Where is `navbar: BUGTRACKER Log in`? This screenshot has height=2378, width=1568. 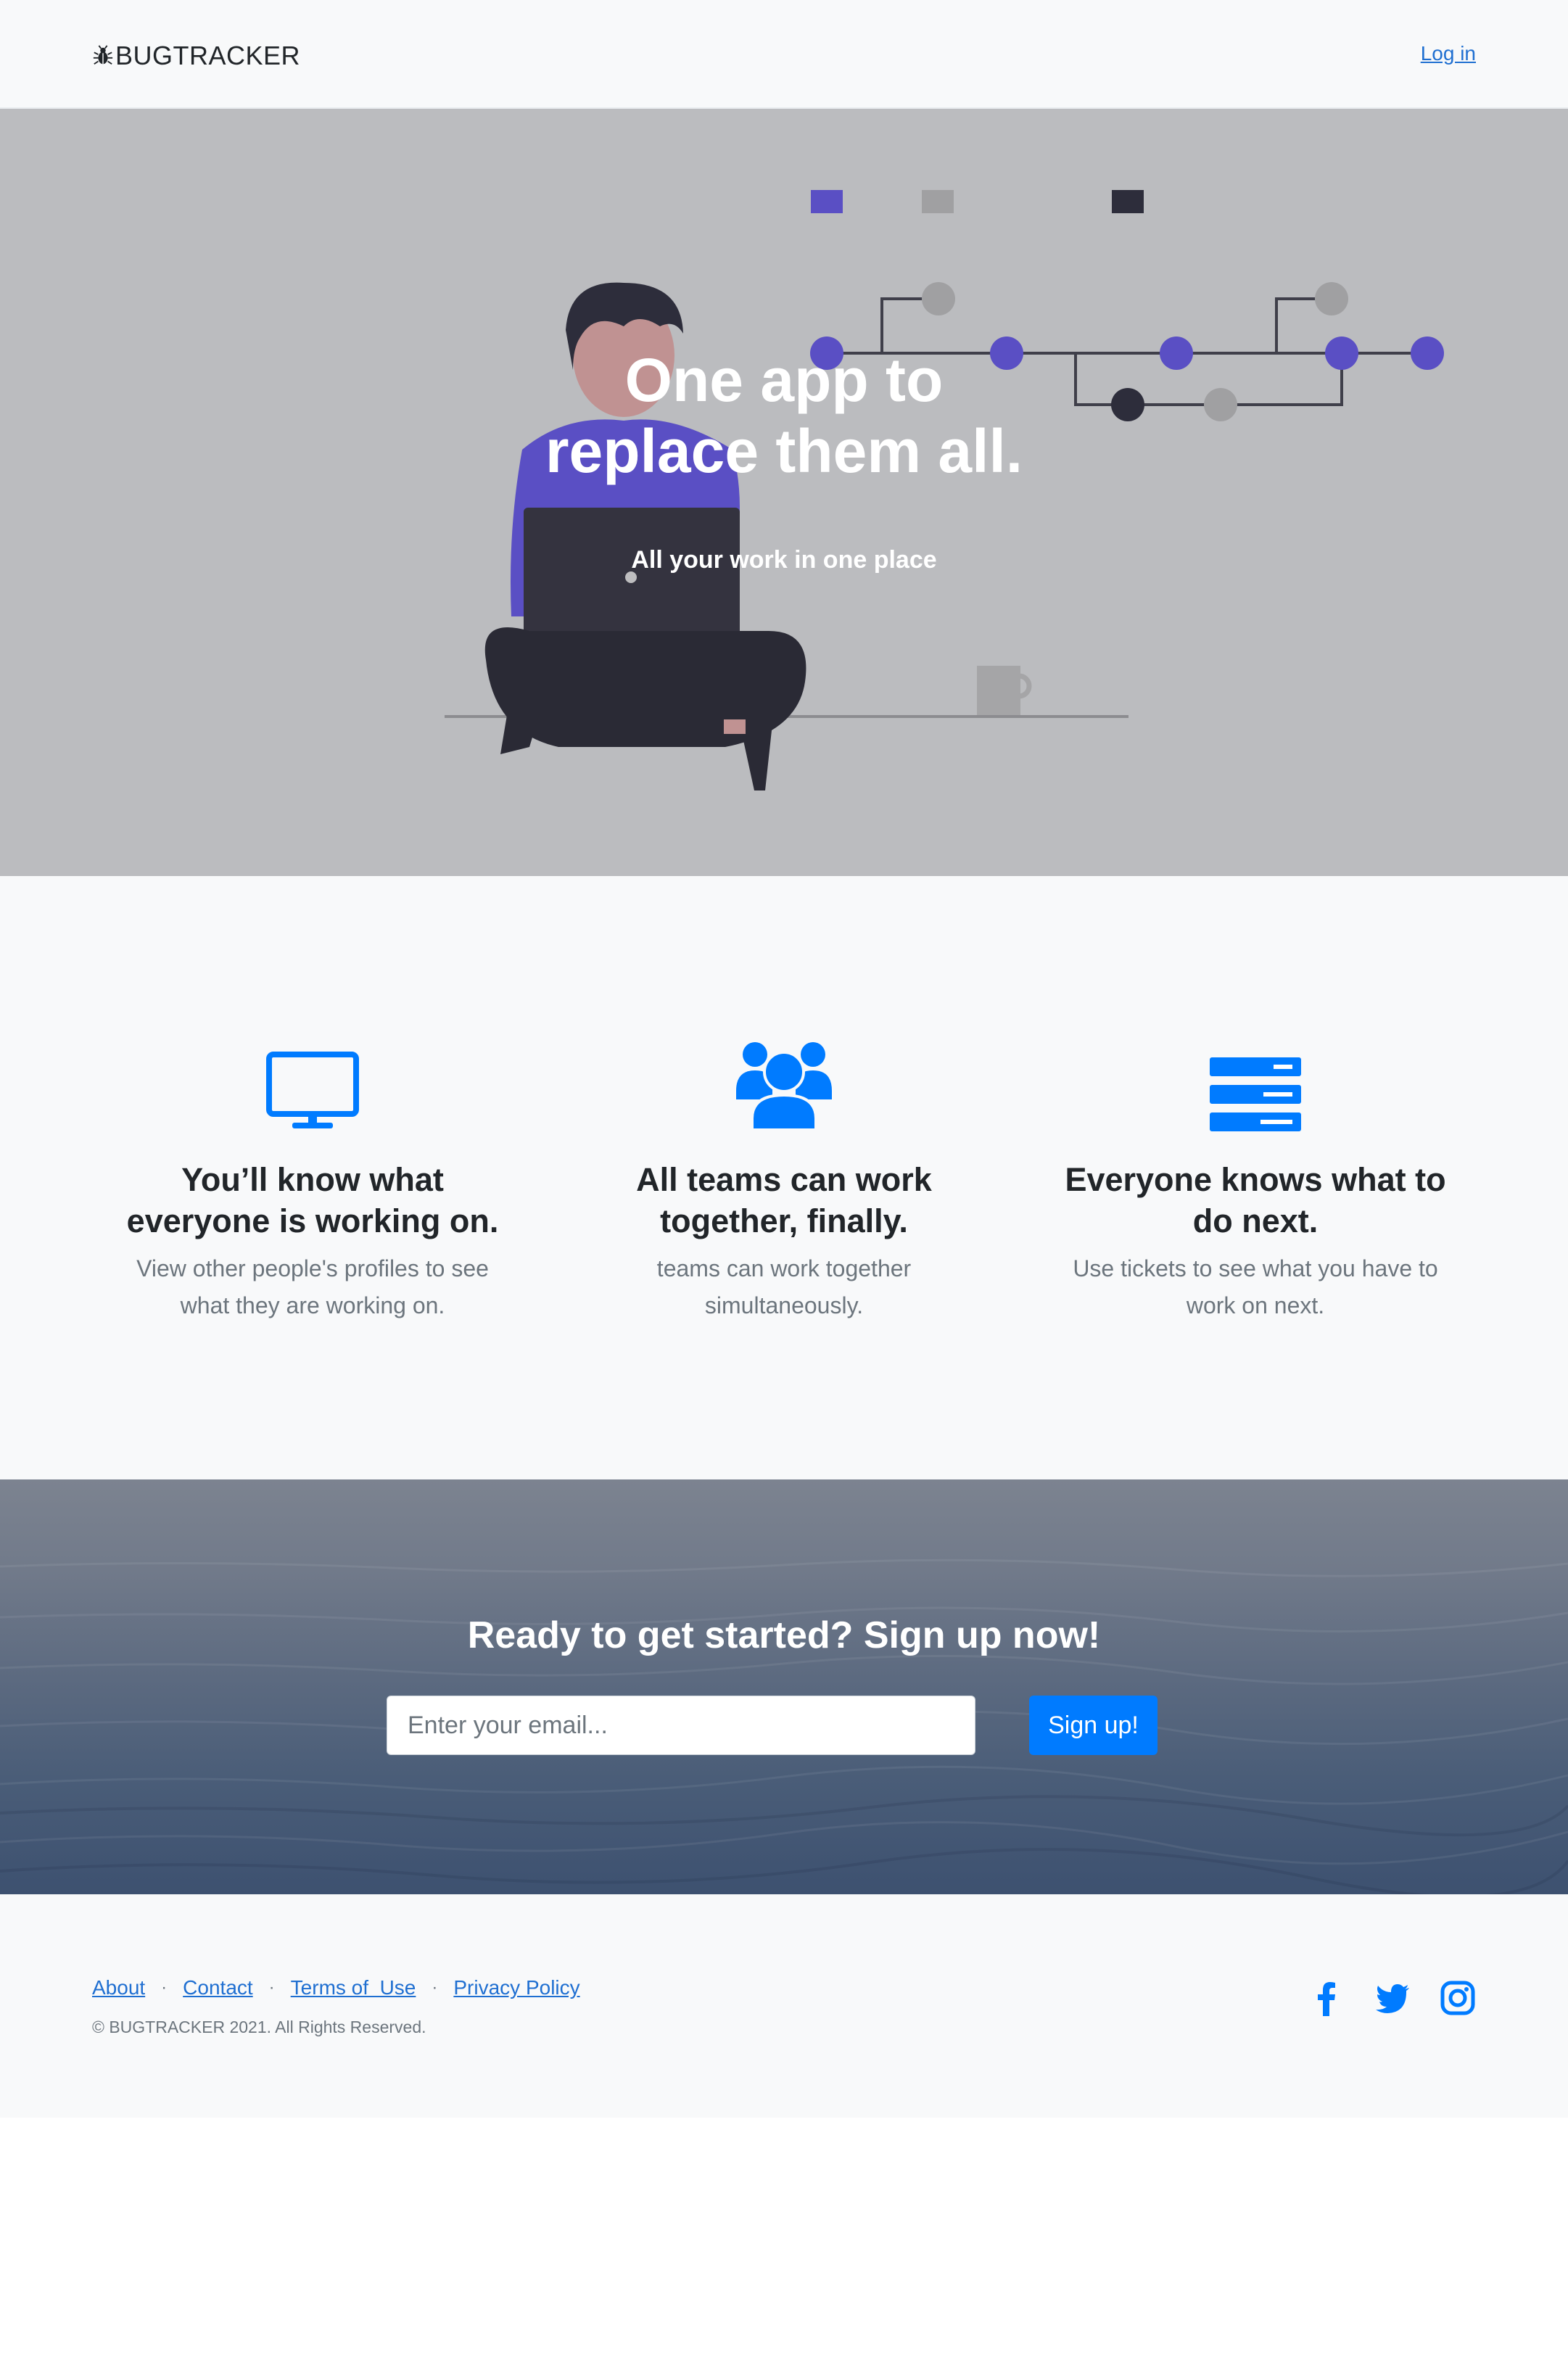 navbar: BUGTRACKER Log in is located at coordinates (784, 54).